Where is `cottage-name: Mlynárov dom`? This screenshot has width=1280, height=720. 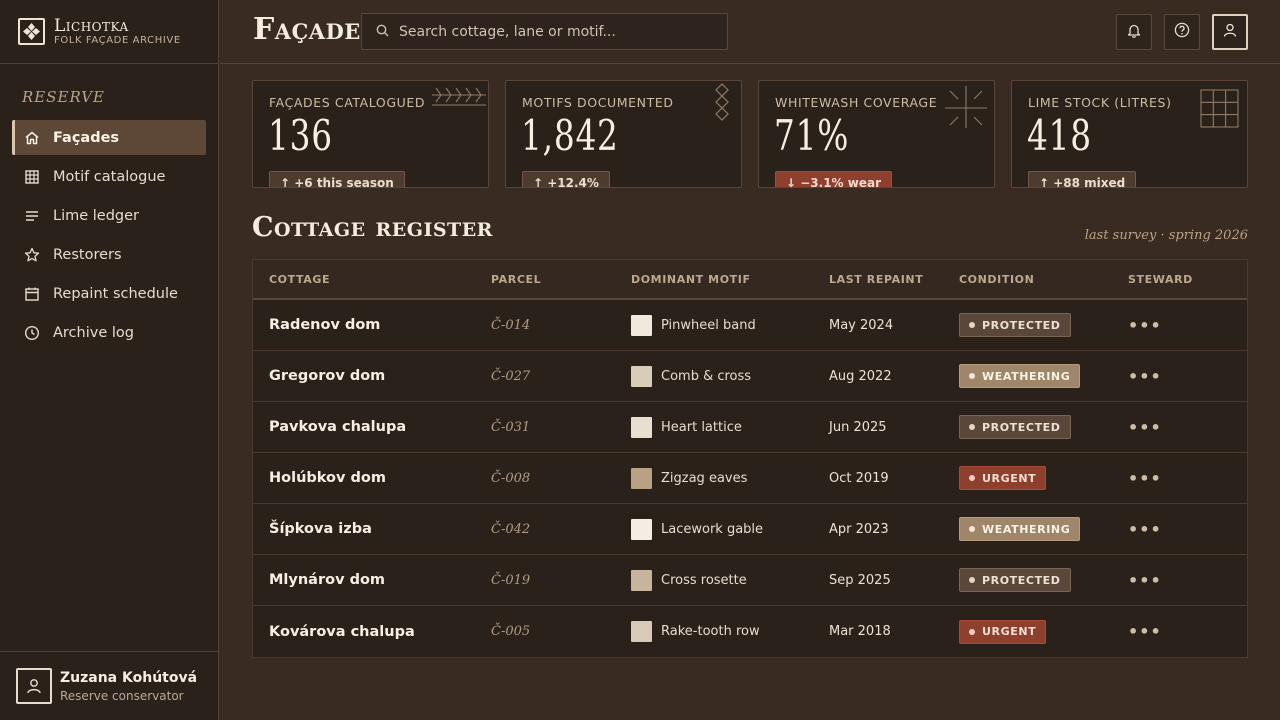 cottage-name: Mlynárov dom is located at coordinates (327, 580).